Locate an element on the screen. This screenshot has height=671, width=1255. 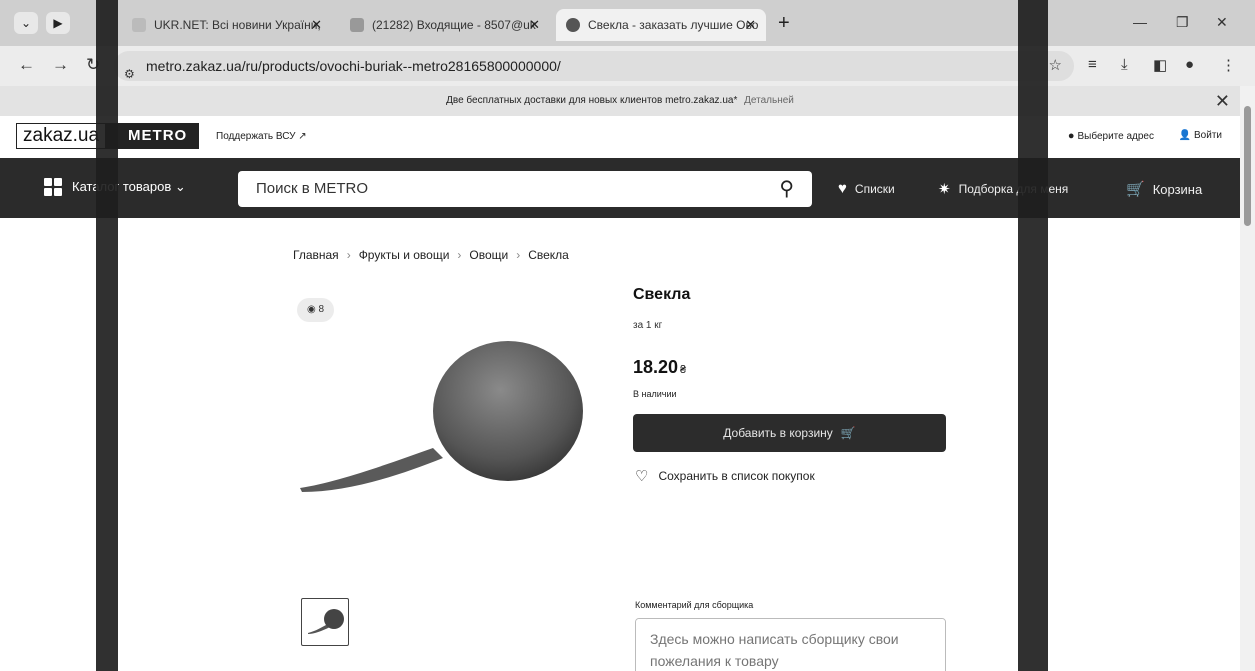
support-link: Поддержать ВСУ ↗ is located at coordinates (261, 136).